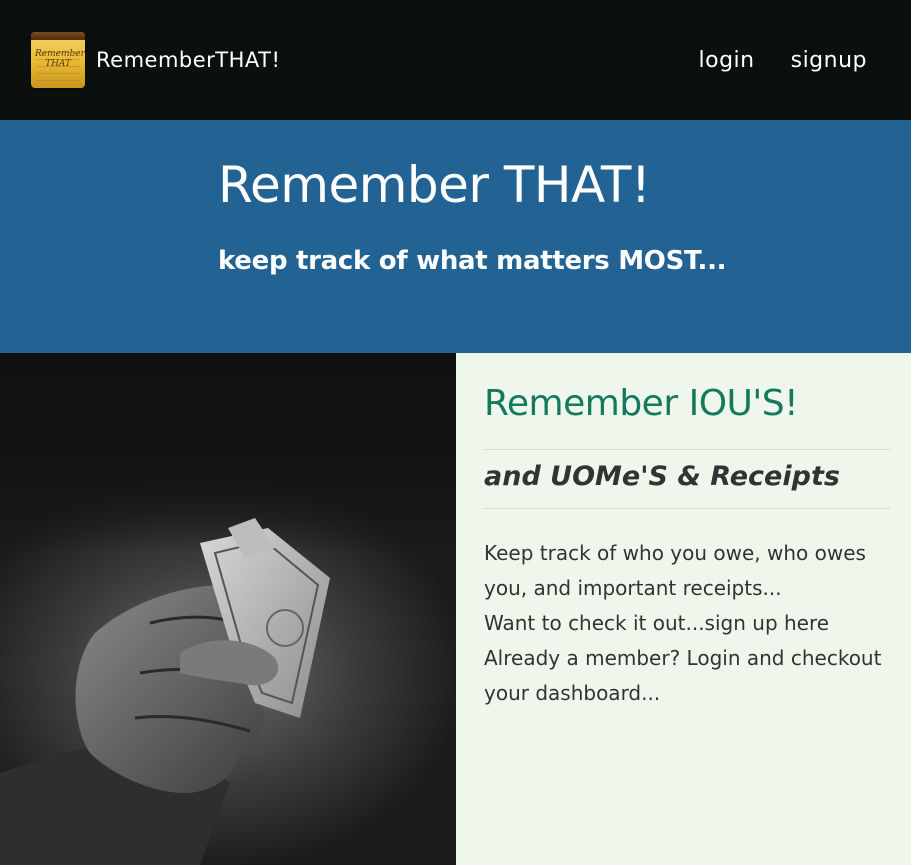 The height and width of the screenshot is (865, 911). What do you see at coordinates (188, 60) in the screenshot?
I see `brand-name: RememberTHAT!` at bounding box center [188, 60].